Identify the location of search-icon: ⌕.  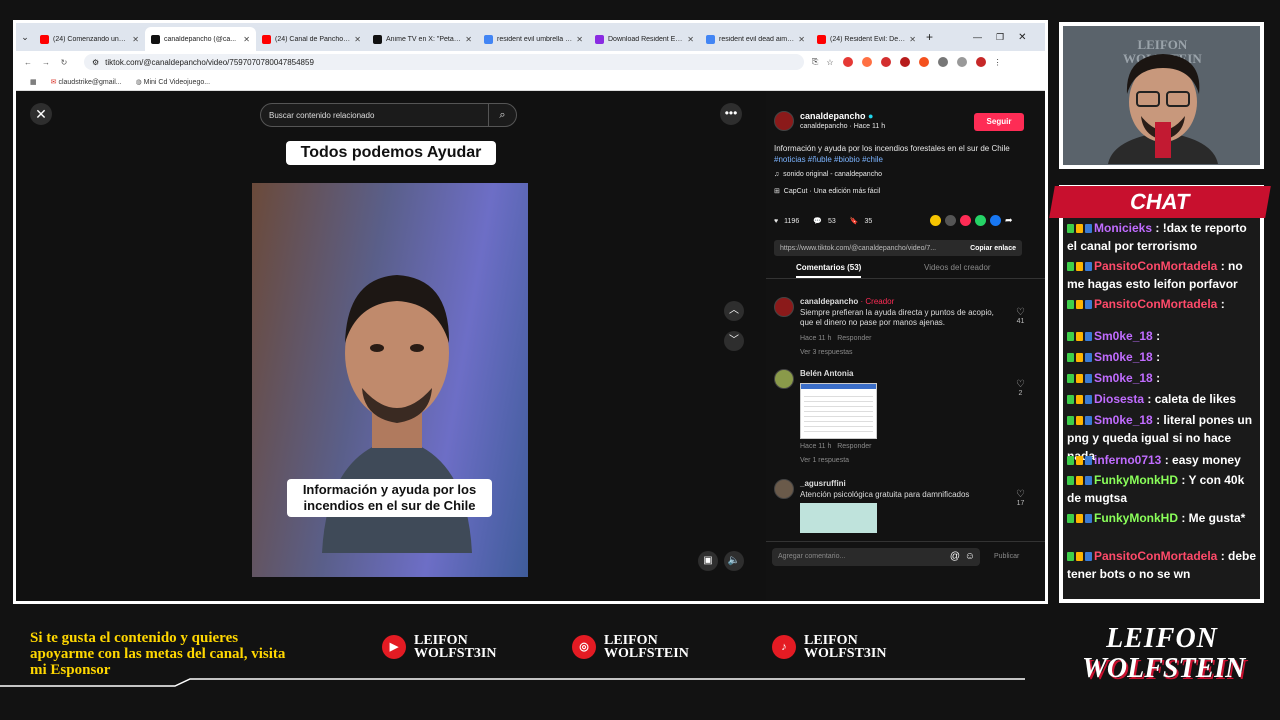
(502, 115).